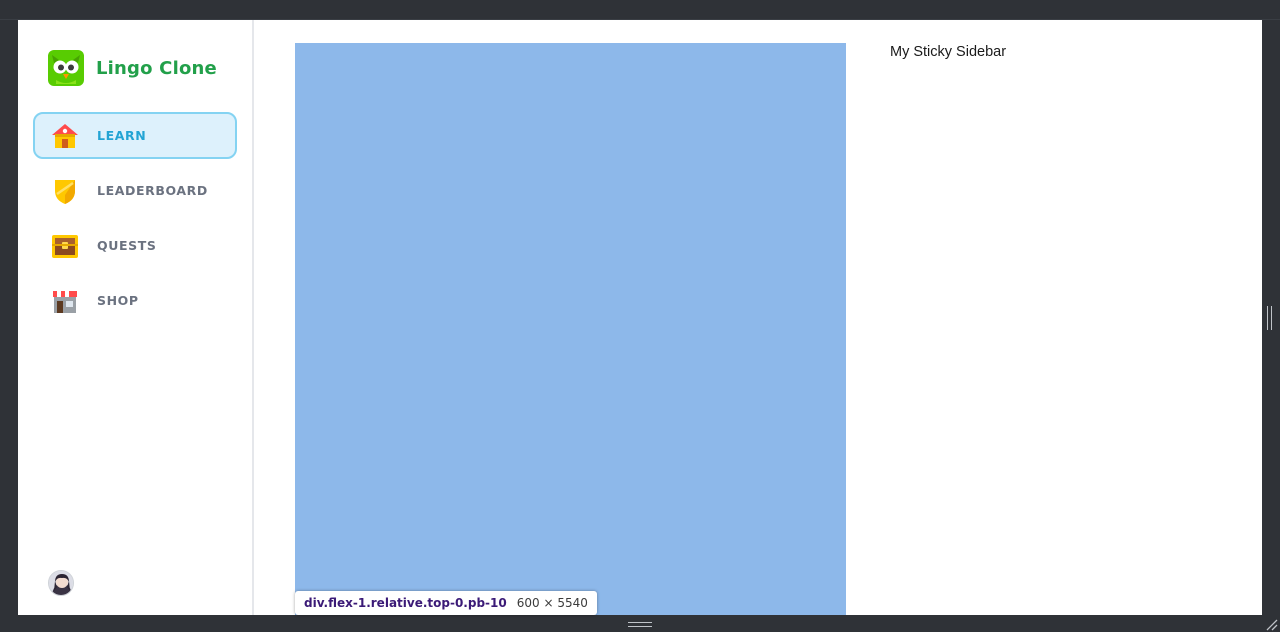 The height and width of the screenshot is (632, 1280). Describe the element at coordinates (152, 190) in the screenshot. I see `sidebar-item-label: LEADERBOARD` at that location.